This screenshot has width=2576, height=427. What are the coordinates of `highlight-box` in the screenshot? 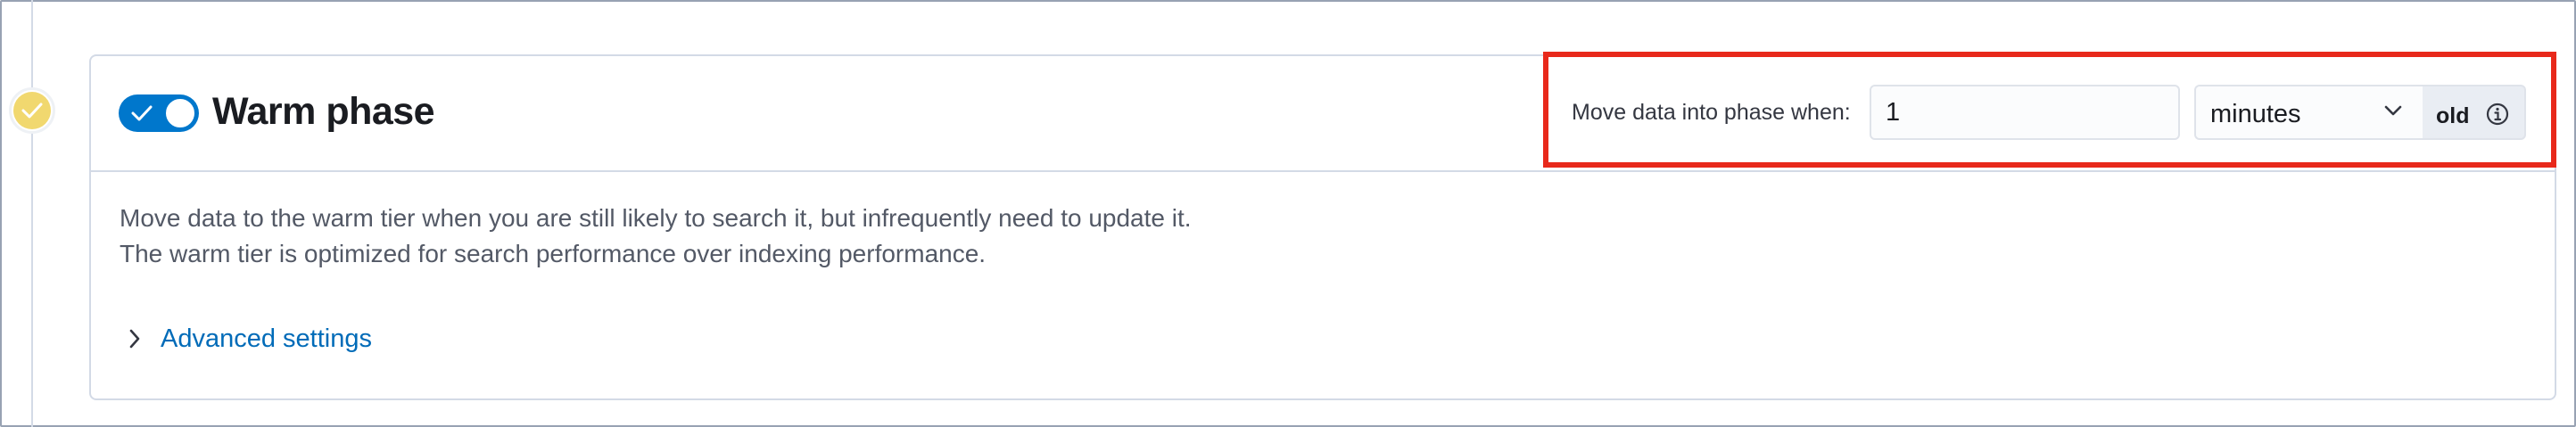 It's located at (2050, 110).